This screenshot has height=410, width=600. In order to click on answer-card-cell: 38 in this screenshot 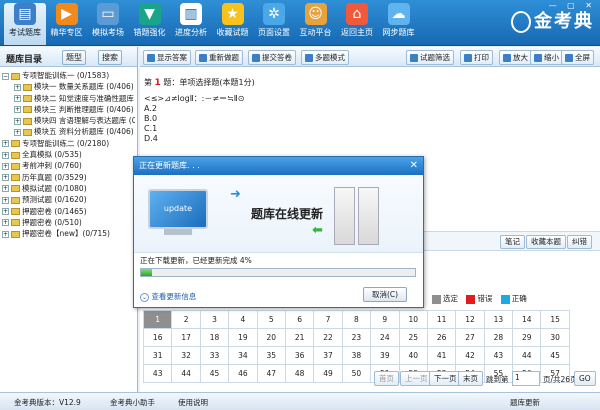, I will do `click(356, 355)`.